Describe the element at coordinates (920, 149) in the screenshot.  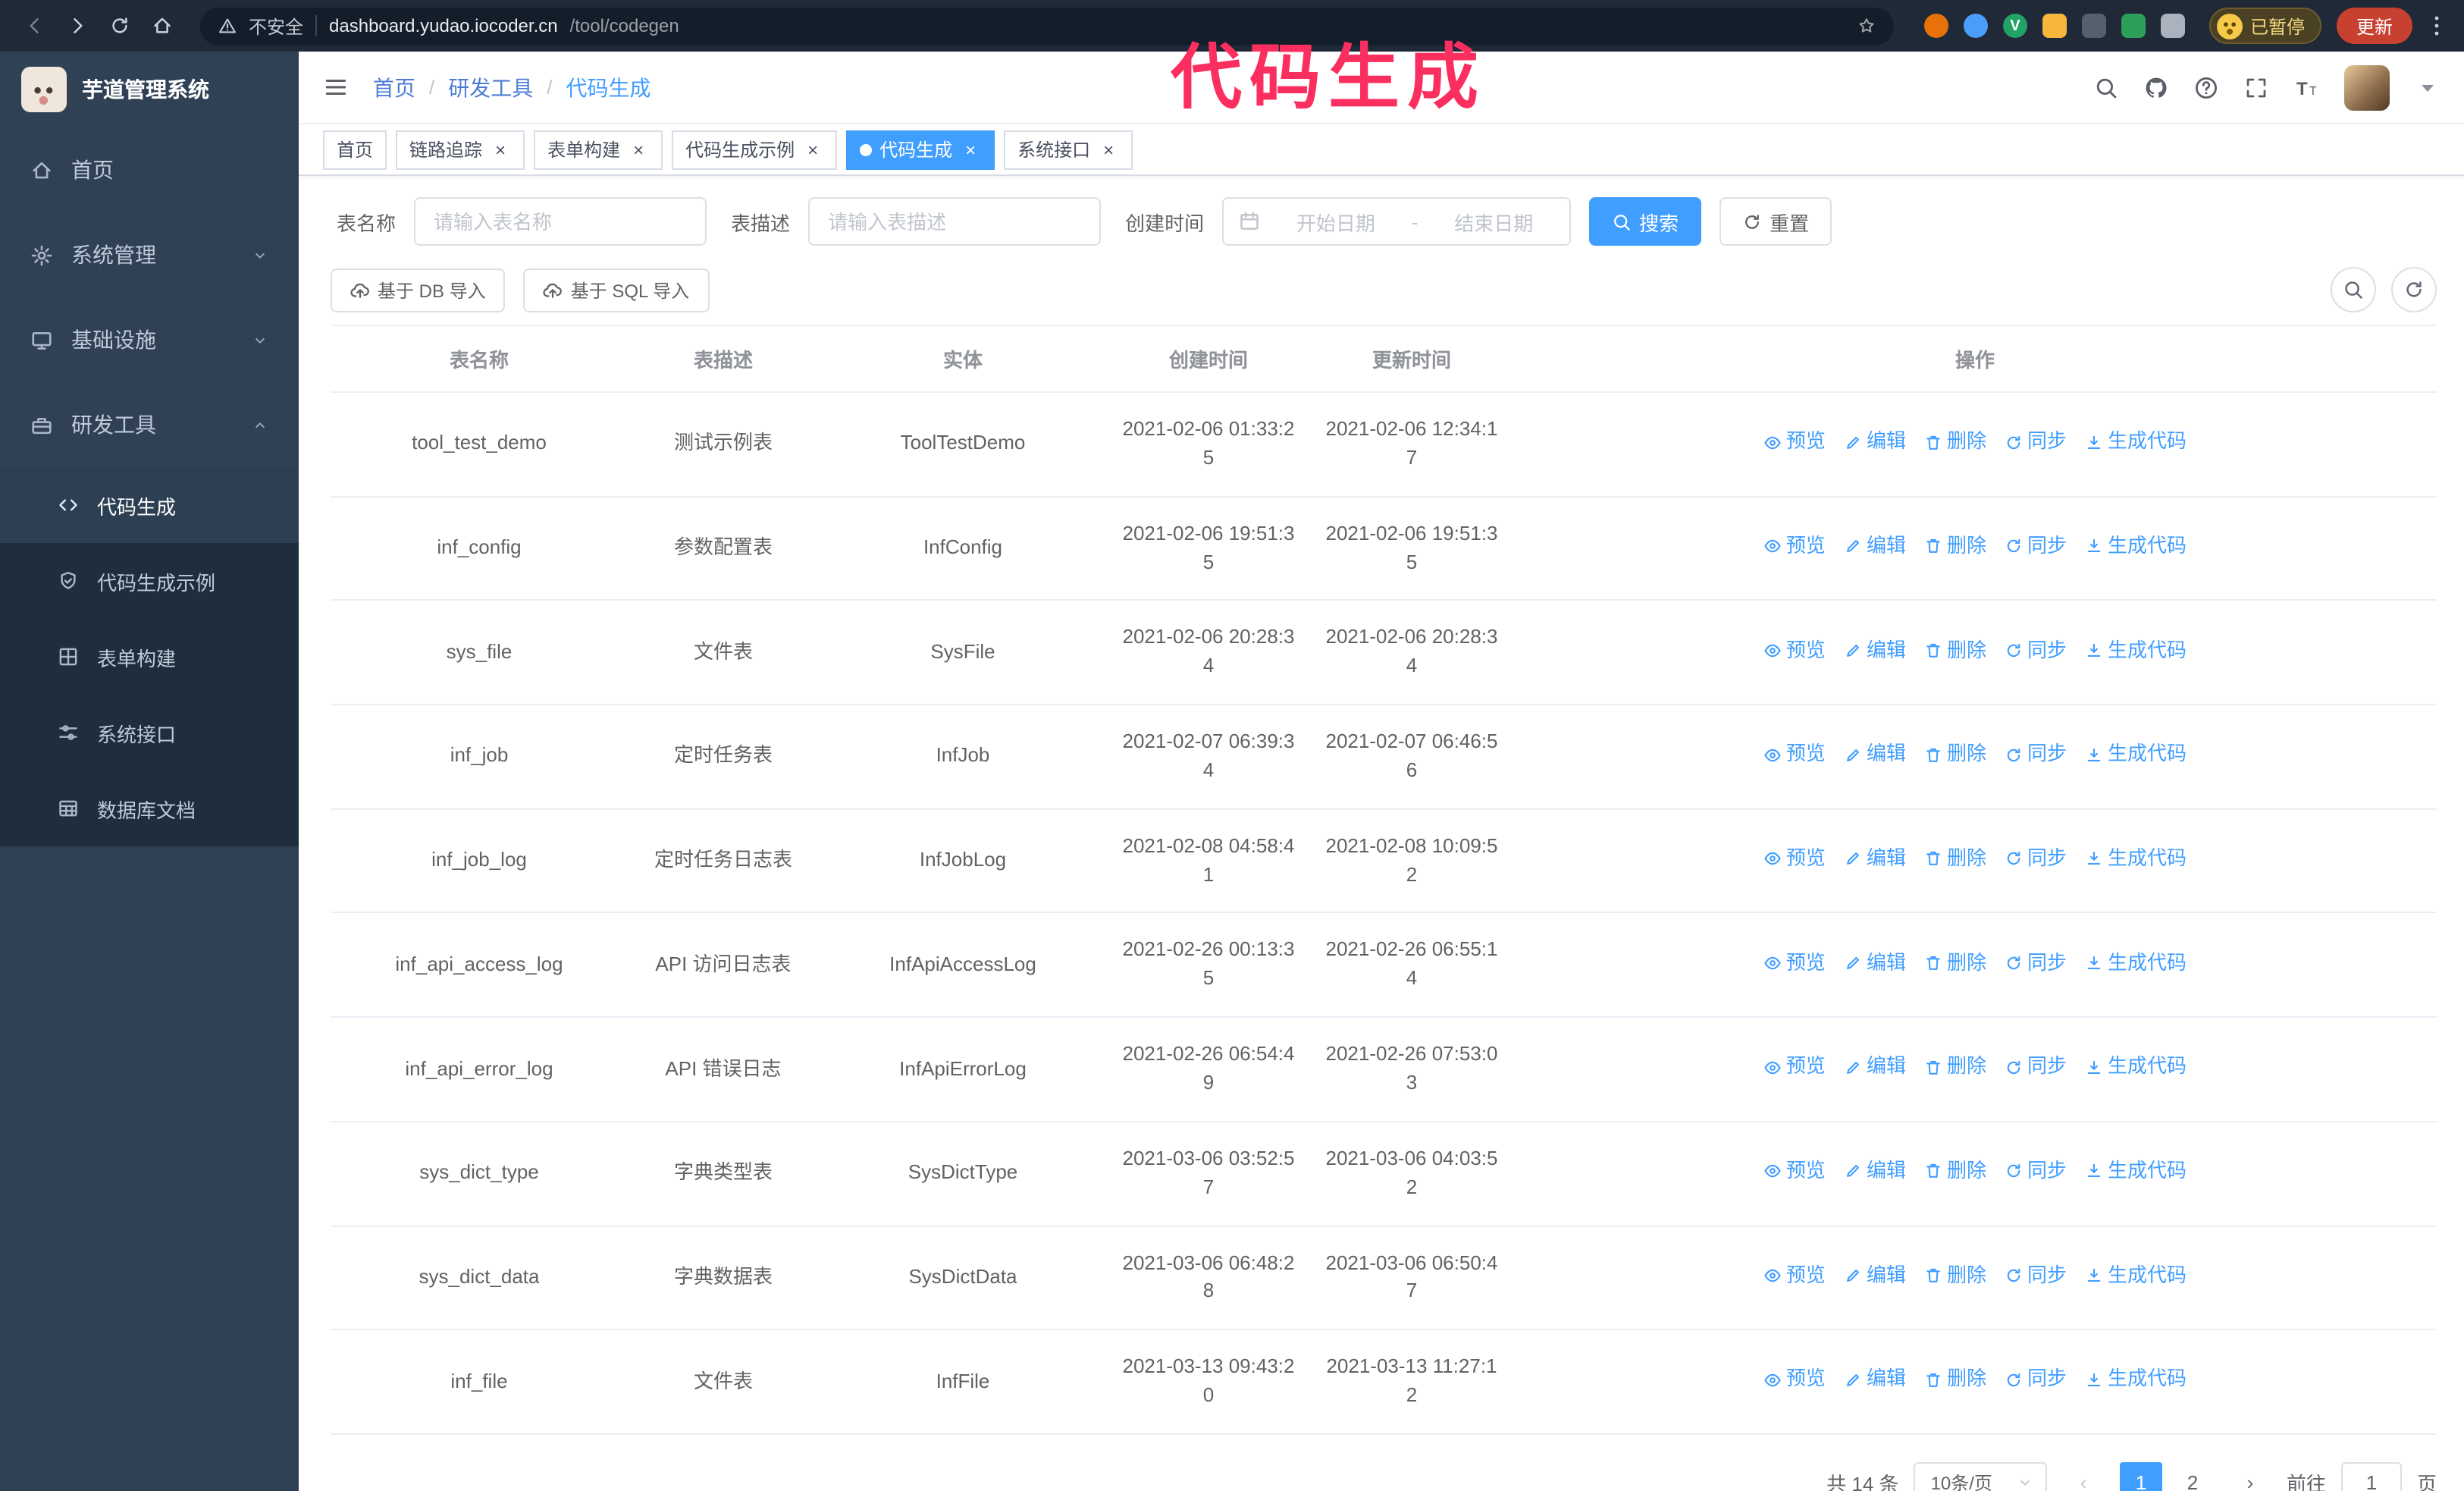
I see `tab-codegen: 代码生成 ×` at that location.